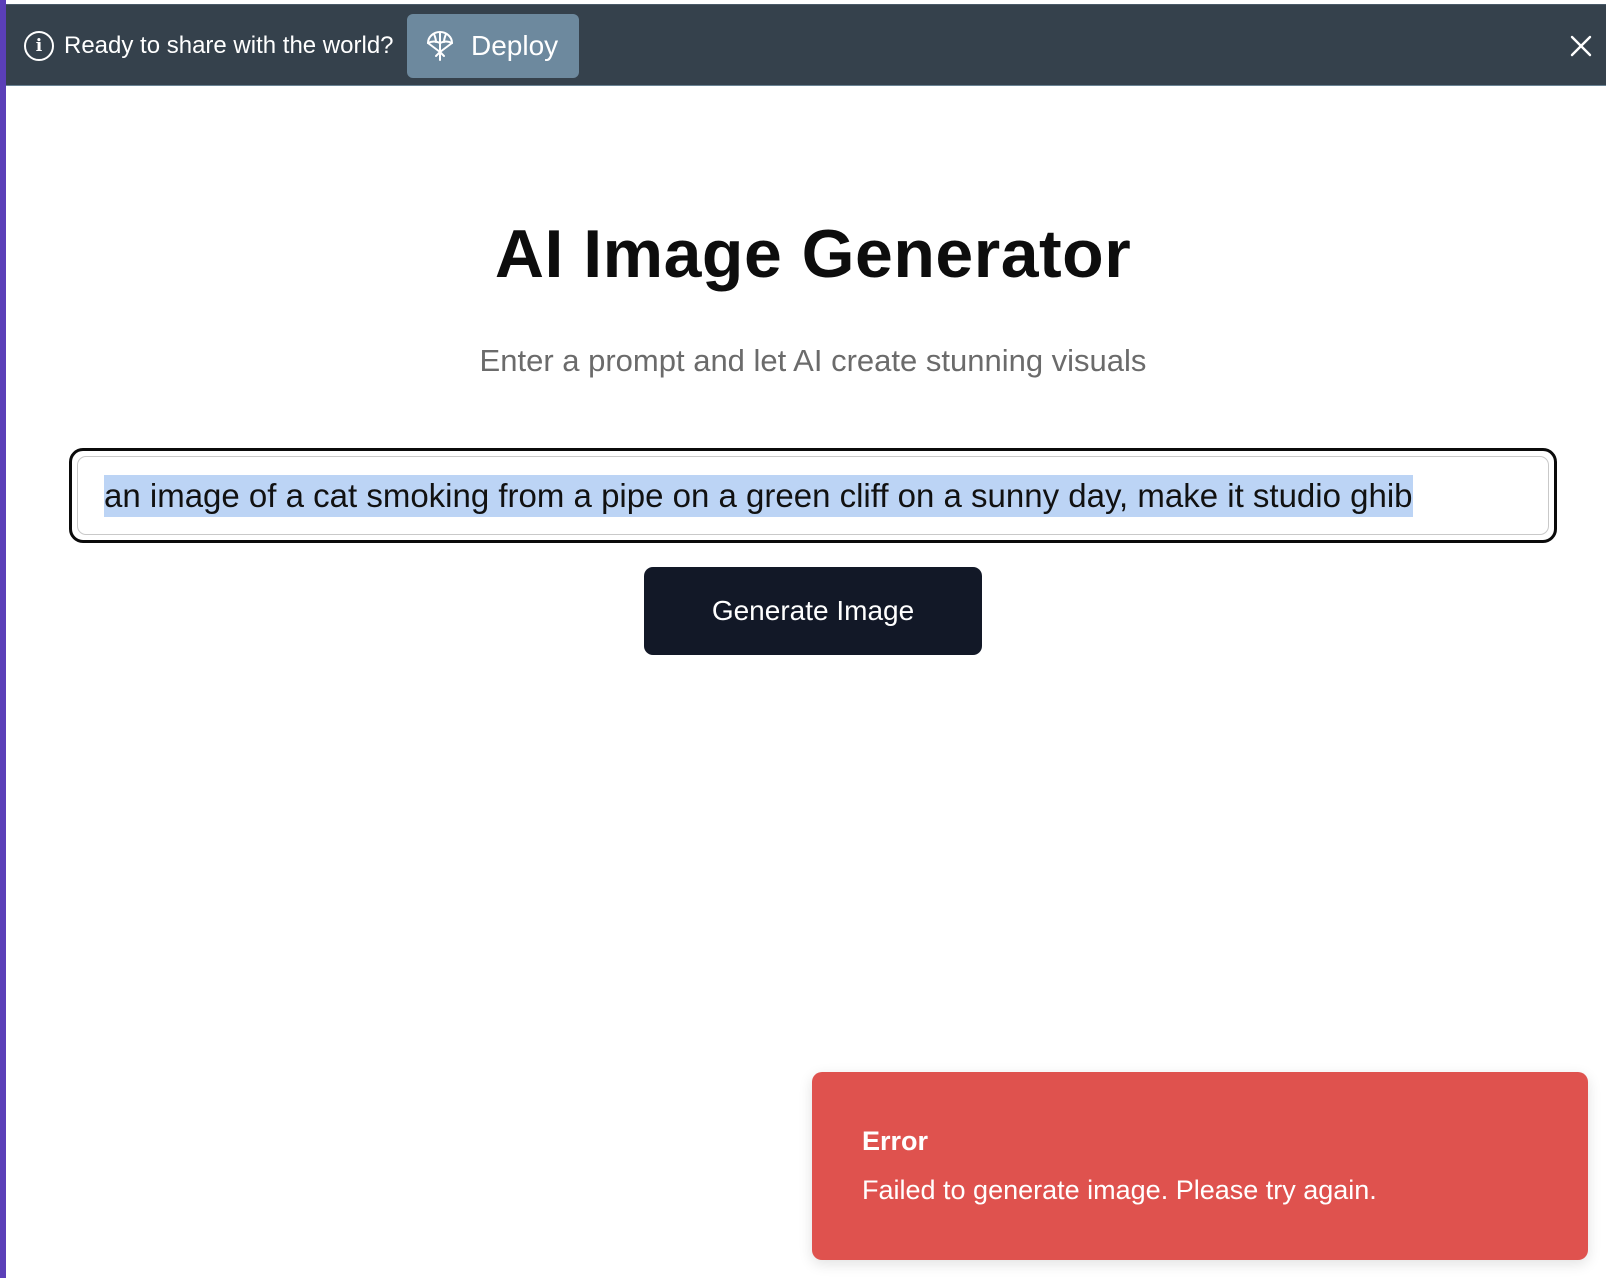 The image size is (1606, 1278). Describe the element at coordinates (515, 45) in the screenshot. I see `deploy-label: Deploy` at that location.